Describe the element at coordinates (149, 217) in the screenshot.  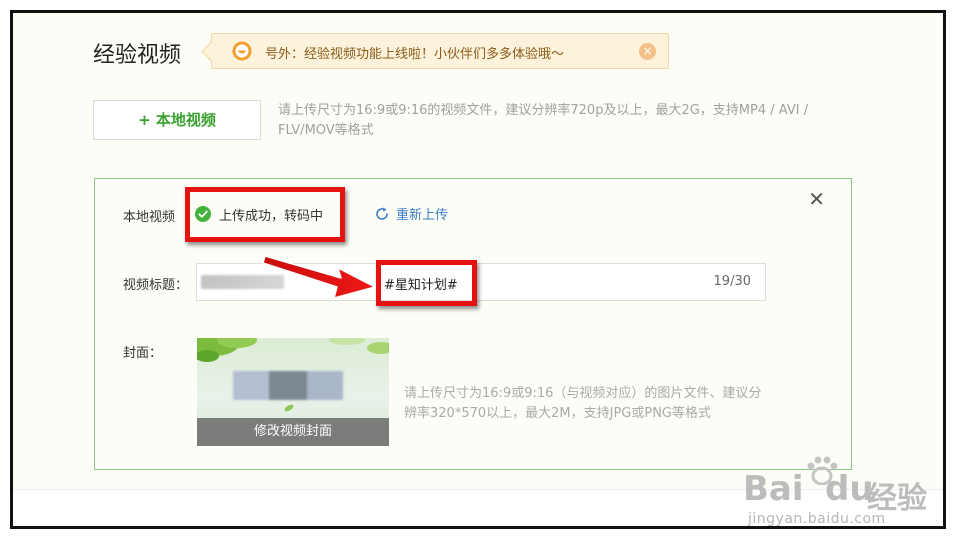
I see `local-video-label: 本地视频` at that location.